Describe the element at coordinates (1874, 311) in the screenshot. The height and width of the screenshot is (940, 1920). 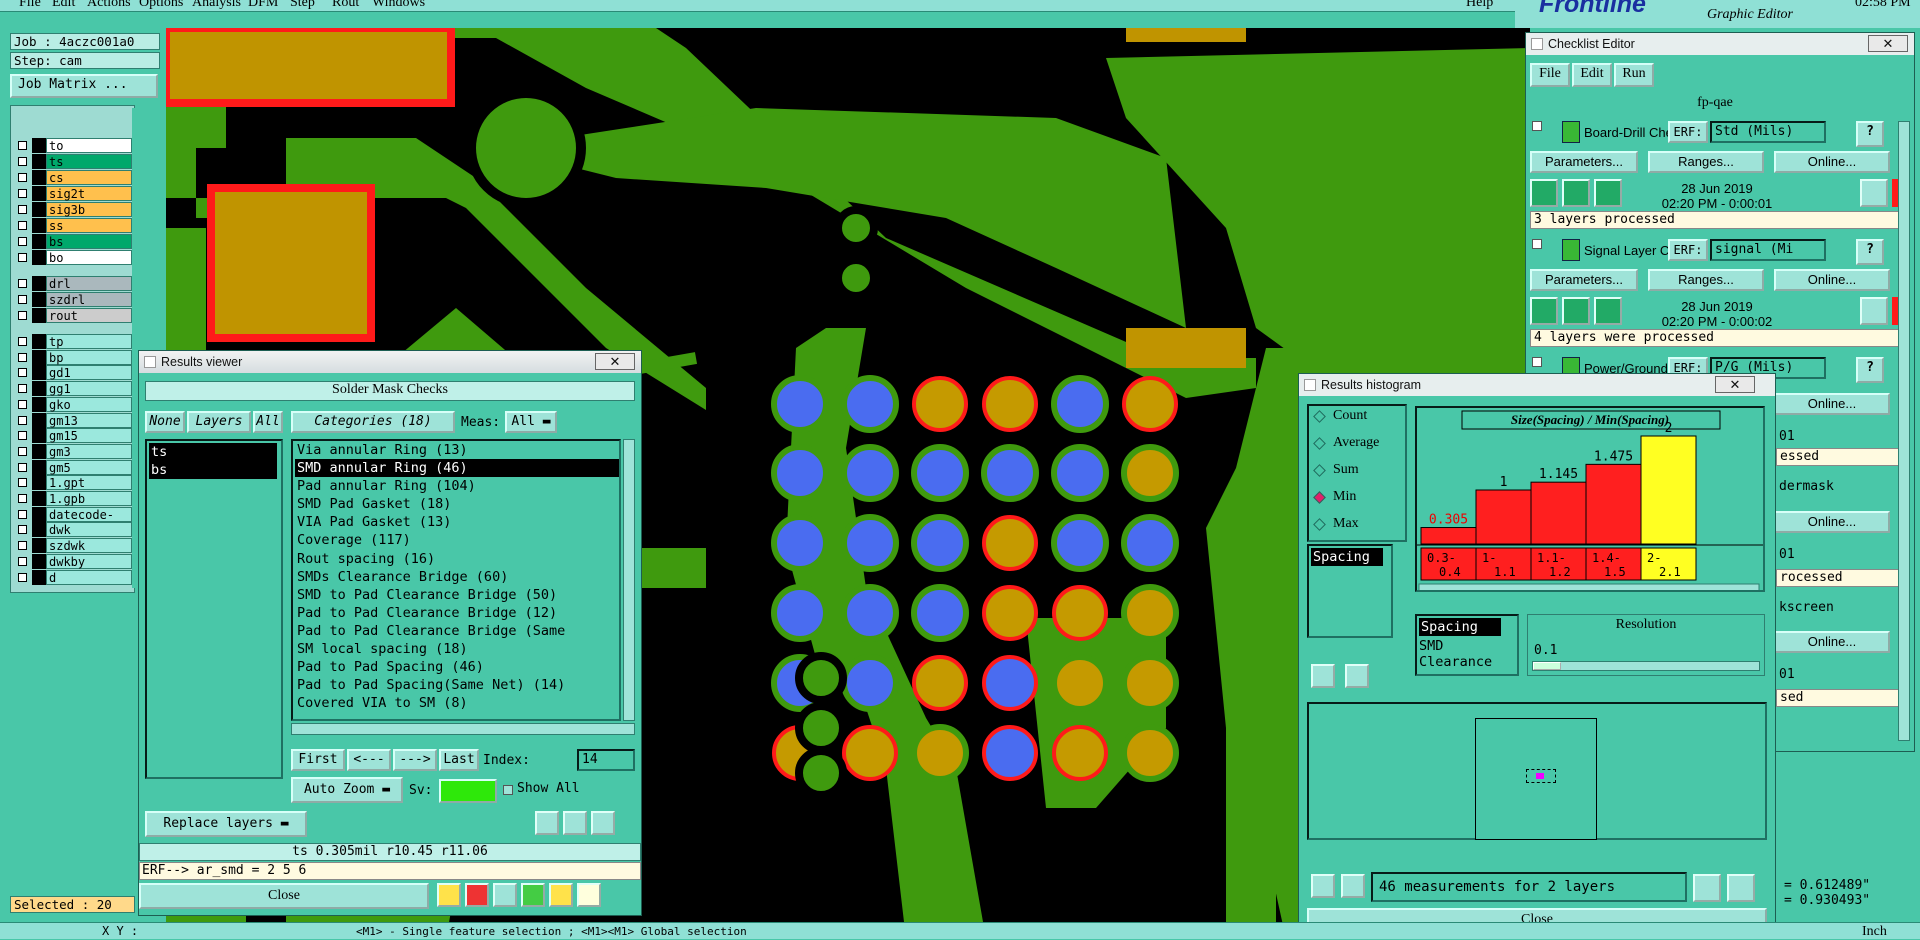
I see `zoom-icon` at that location.